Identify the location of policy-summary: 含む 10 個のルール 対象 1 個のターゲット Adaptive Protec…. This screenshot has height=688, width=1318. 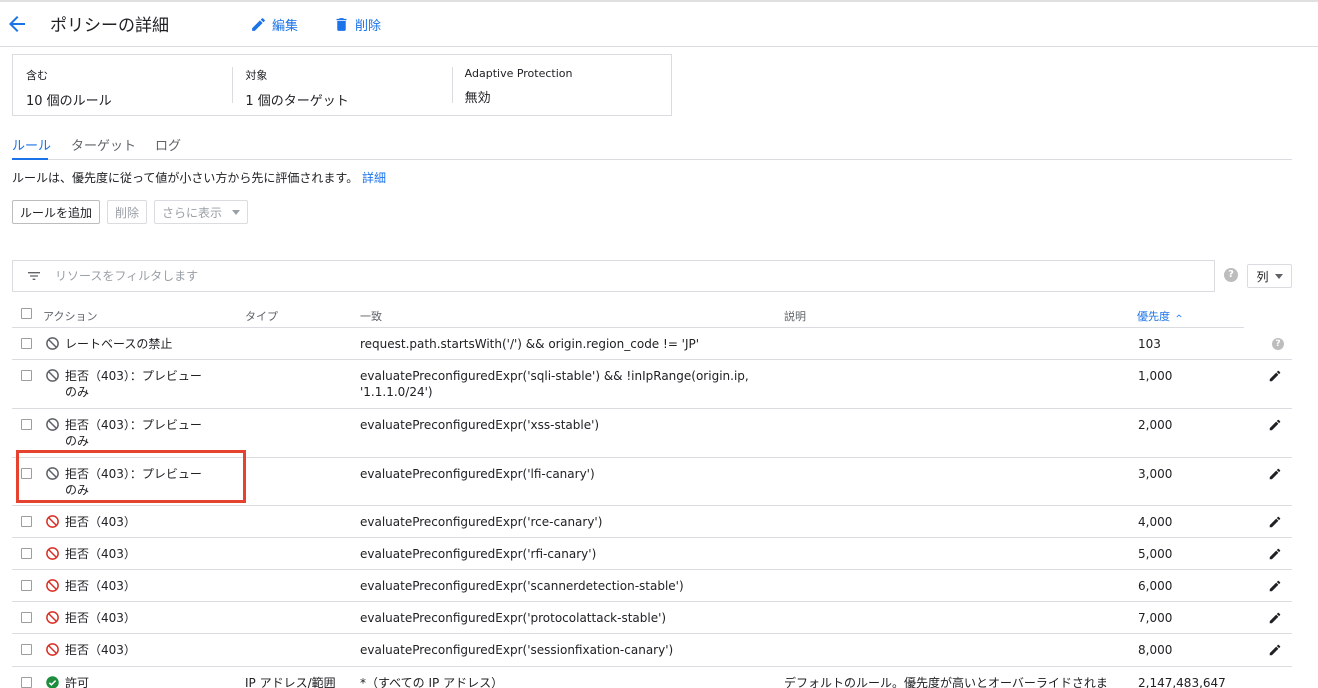
(342, 85).